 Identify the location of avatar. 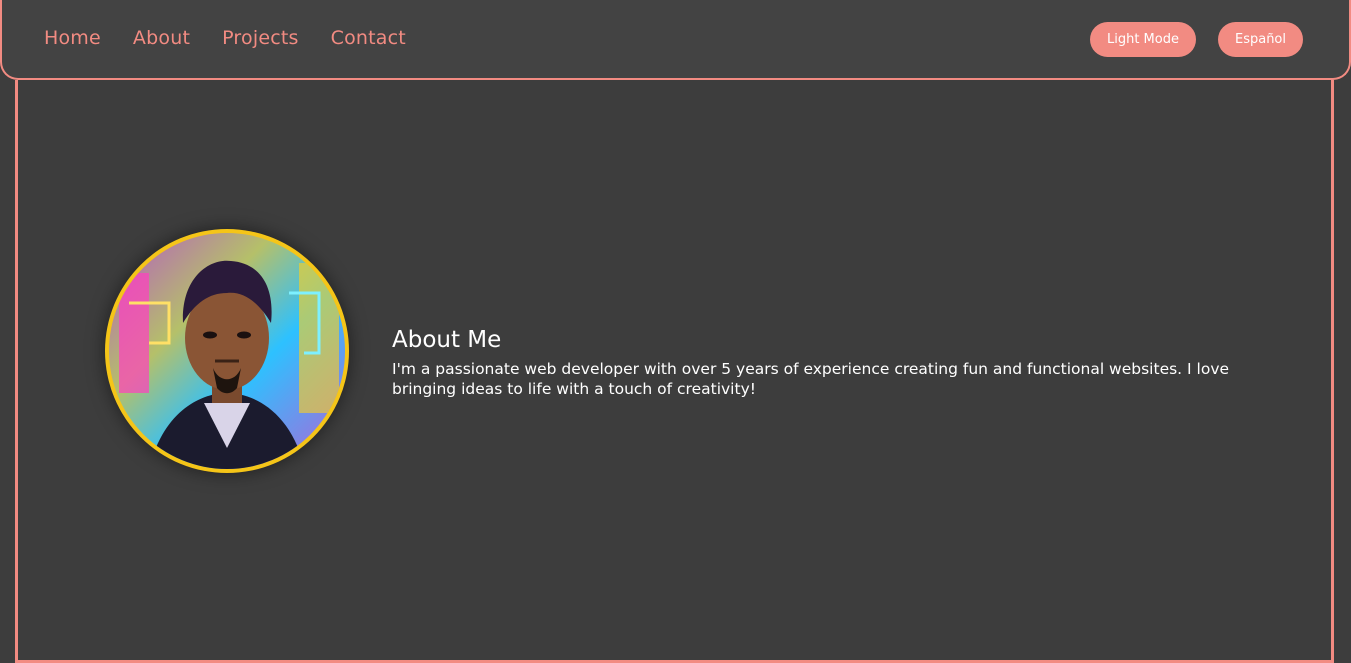
(227, 351).